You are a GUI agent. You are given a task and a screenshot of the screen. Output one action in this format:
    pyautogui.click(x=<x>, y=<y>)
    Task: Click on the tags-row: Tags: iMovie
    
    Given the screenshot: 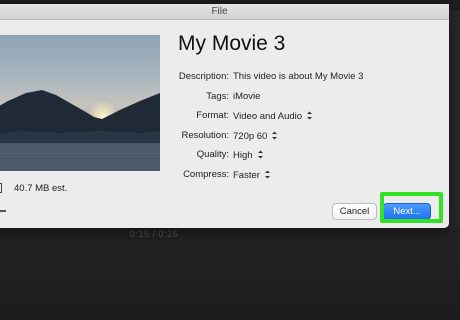 What is the action you would take?
    pyautogui.click(x=290, y=98)
    